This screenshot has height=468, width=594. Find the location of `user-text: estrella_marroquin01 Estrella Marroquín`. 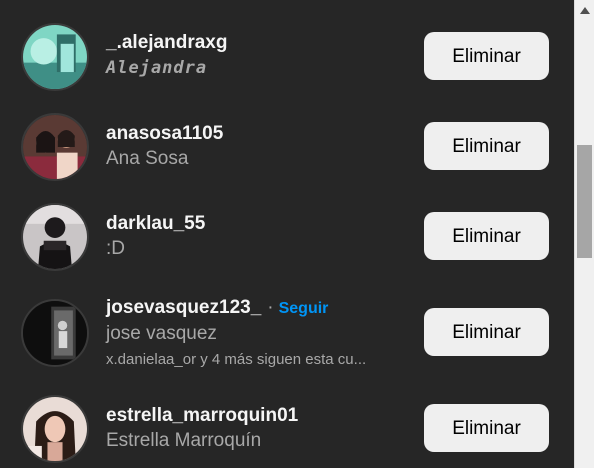

user-text: estrella_marroquin01 Estrella Marroquín is located at coordinates (202, 429).